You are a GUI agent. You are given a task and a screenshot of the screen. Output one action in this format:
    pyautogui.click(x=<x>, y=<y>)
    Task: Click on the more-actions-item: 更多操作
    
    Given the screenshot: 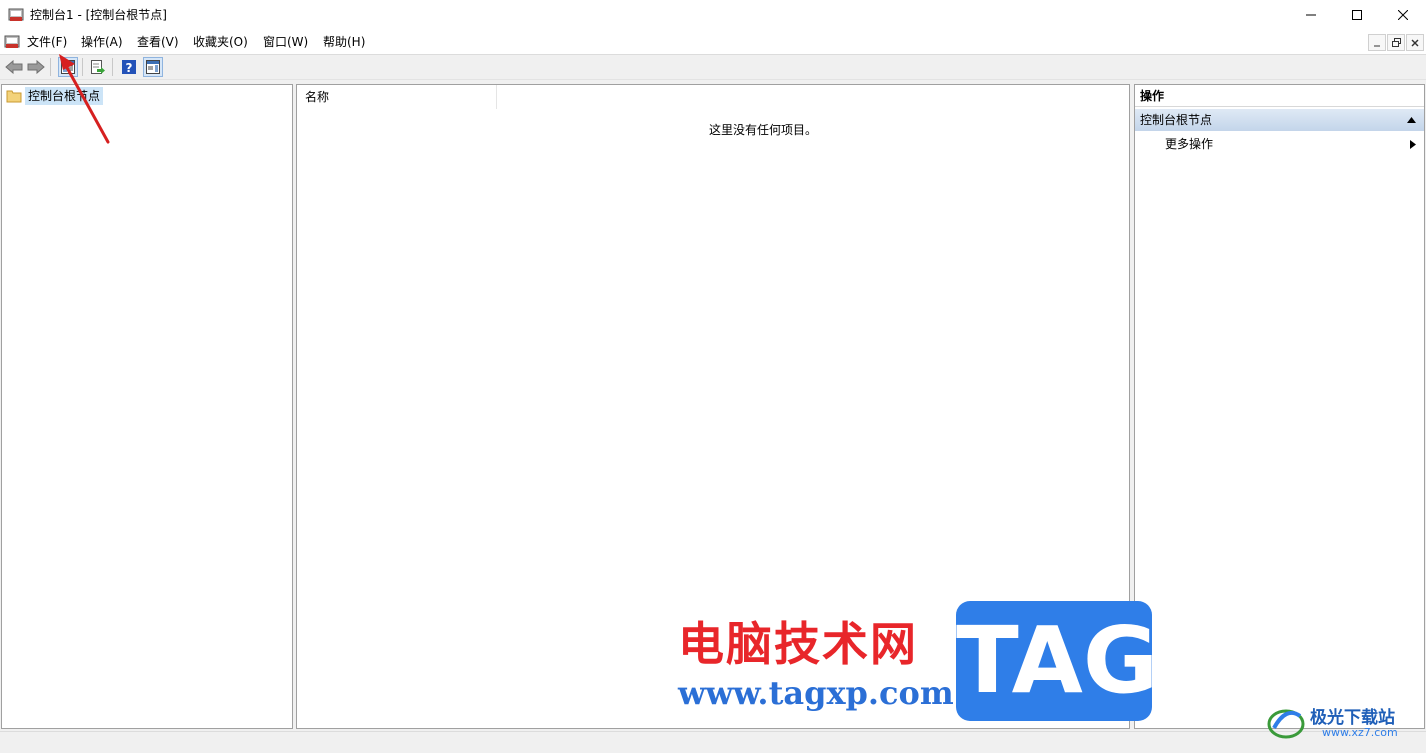 What is the action you would take?
    pyautogui.click(x=1189, y=144)
    